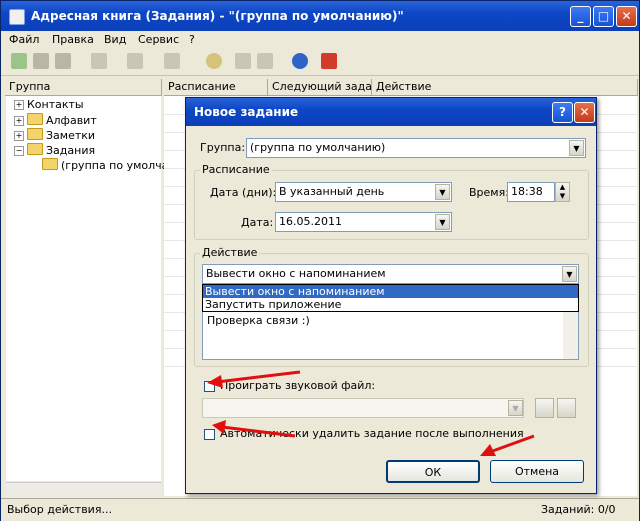 The image size is (640, 521). What do you see at coordinates (223, 147) in the screenshot?
I see `group-label: Группа:` at bounding box center [223, 147].